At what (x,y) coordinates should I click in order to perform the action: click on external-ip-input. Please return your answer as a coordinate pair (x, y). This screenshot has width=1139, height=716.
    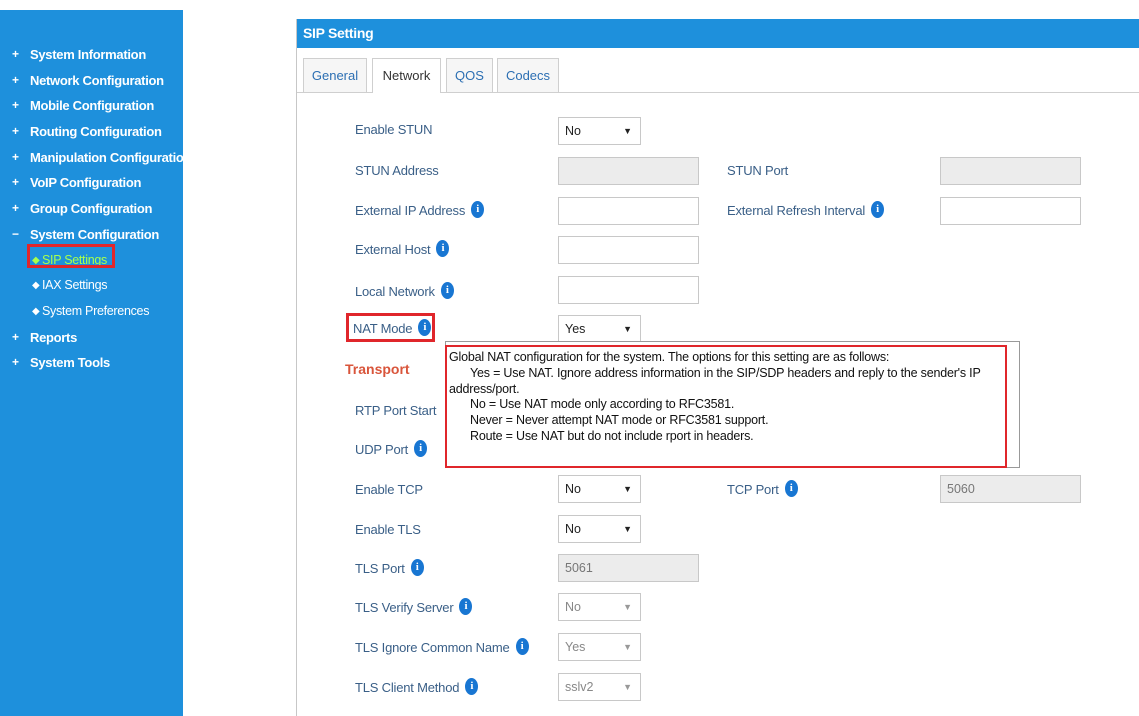
    Looking at the image, I should click on (628, 211).